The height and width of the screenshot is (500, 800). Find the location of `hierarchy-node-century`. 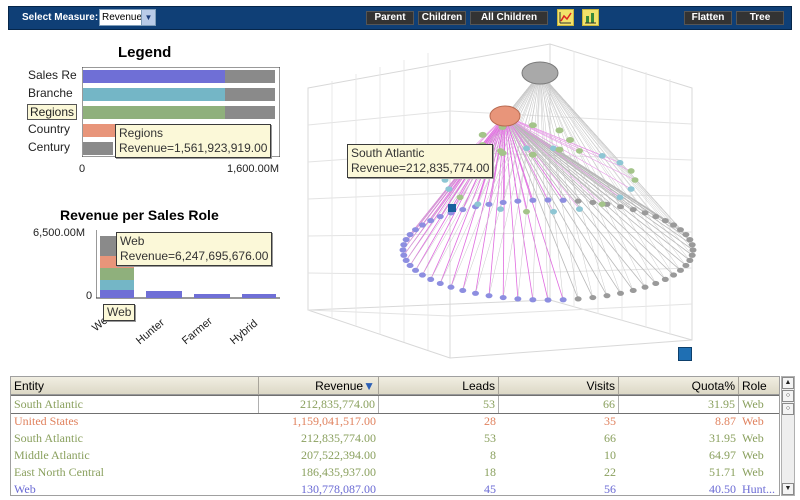

hierarchy-node-century is located at coordinates (540, 73).